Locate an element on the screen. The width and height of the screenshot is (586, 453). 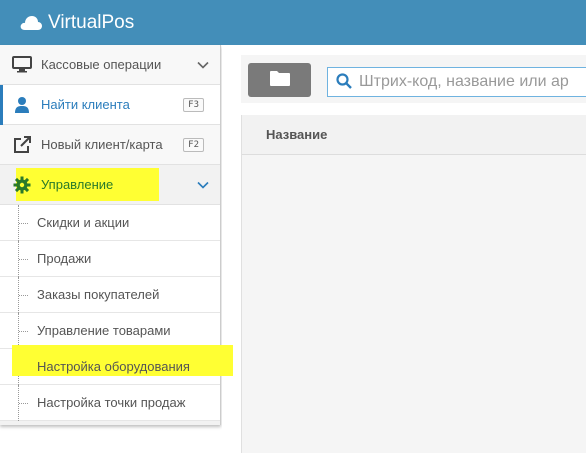
search-placeholder: Штрих-код, название или ар is located at coordinates (464, 81).